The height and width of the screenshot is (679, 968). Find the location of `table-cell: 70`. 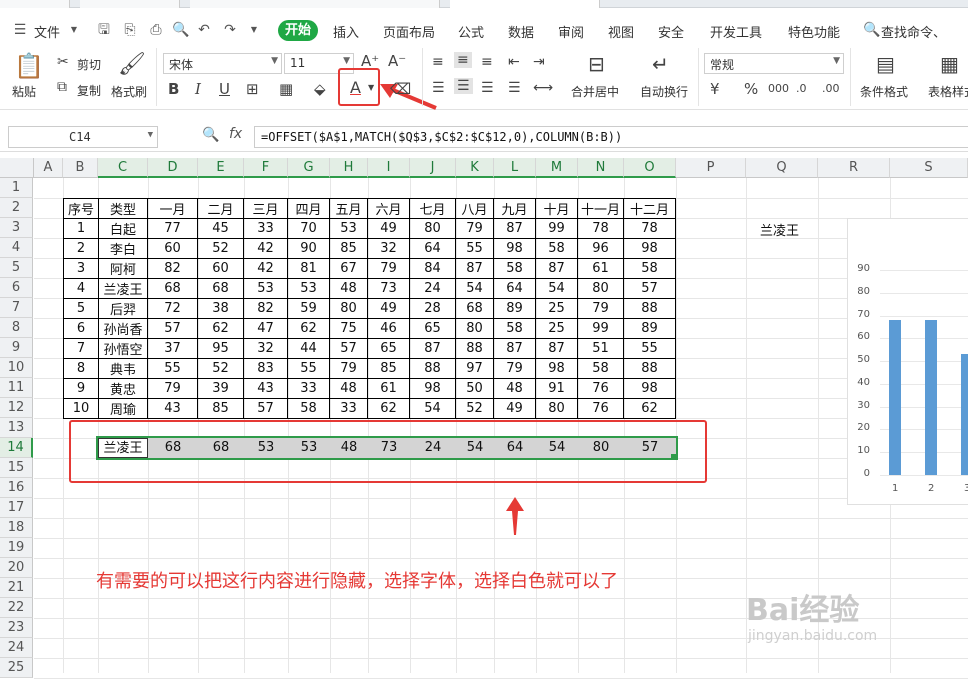

table-cell: 70 is located at coordinates (308, 228).